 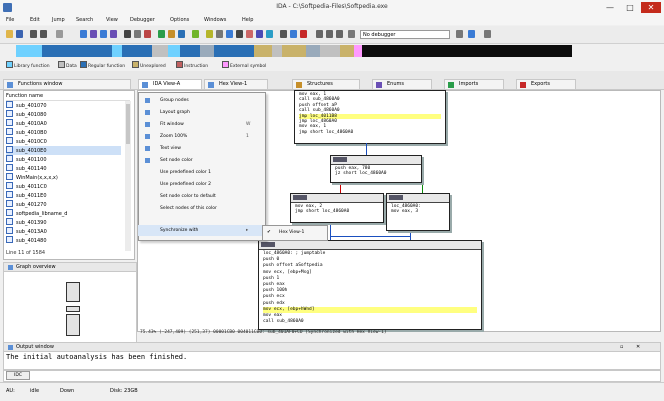 What do you see at coordinates (337, 208) in the screenshot?
I see `graph-node: mov eax, 2 jmp short loc_4860A0` at bounding box center [337, 208].